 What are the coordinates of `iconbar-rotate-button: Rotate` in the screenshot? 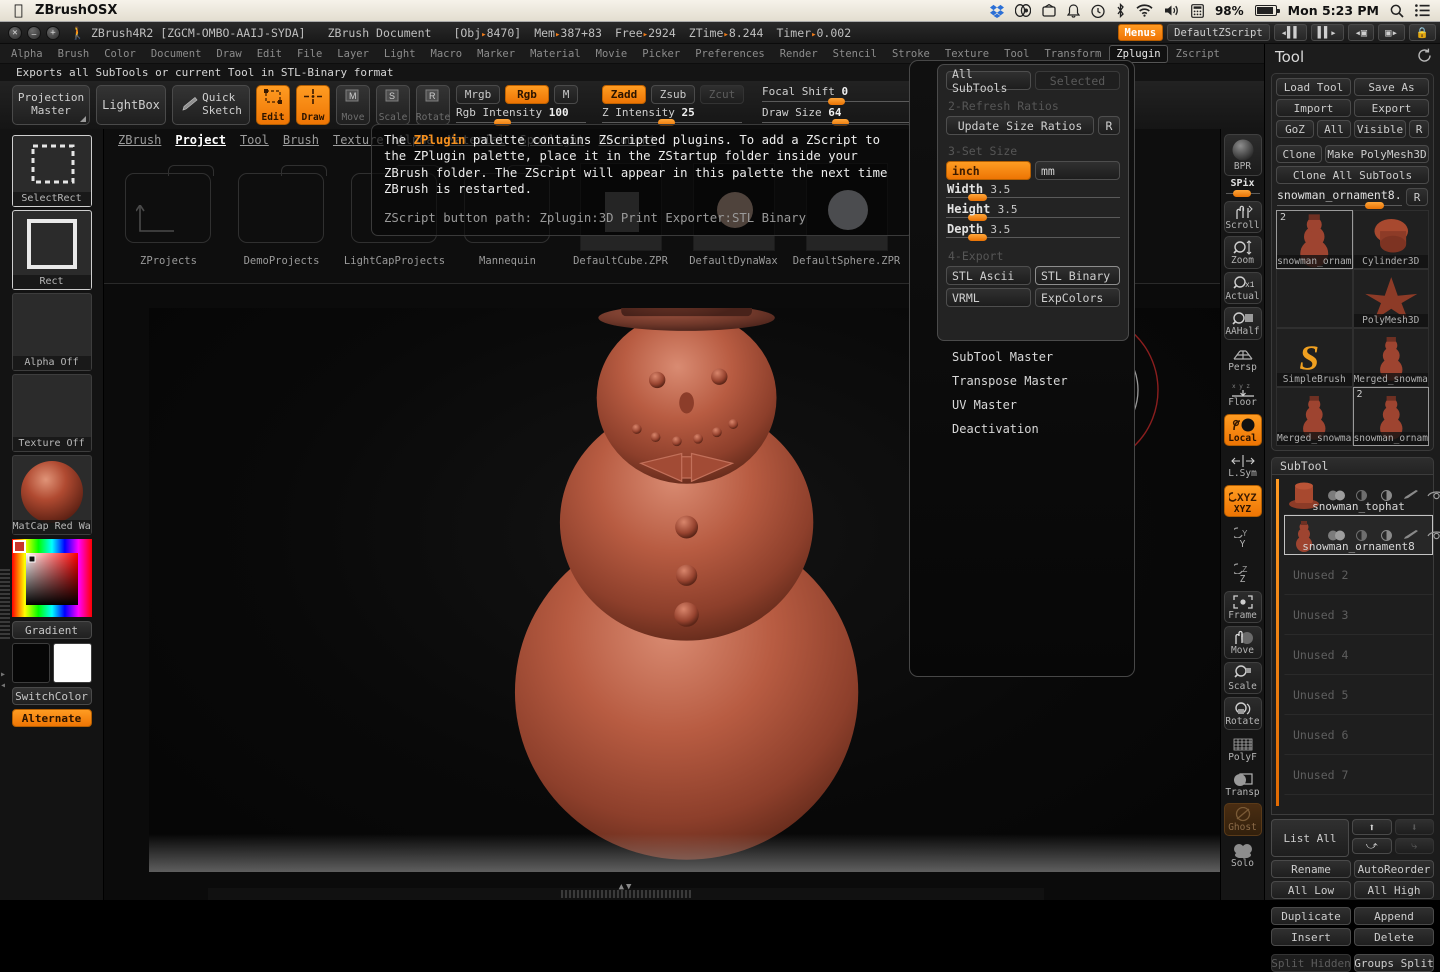 It's located at (1243, 713).